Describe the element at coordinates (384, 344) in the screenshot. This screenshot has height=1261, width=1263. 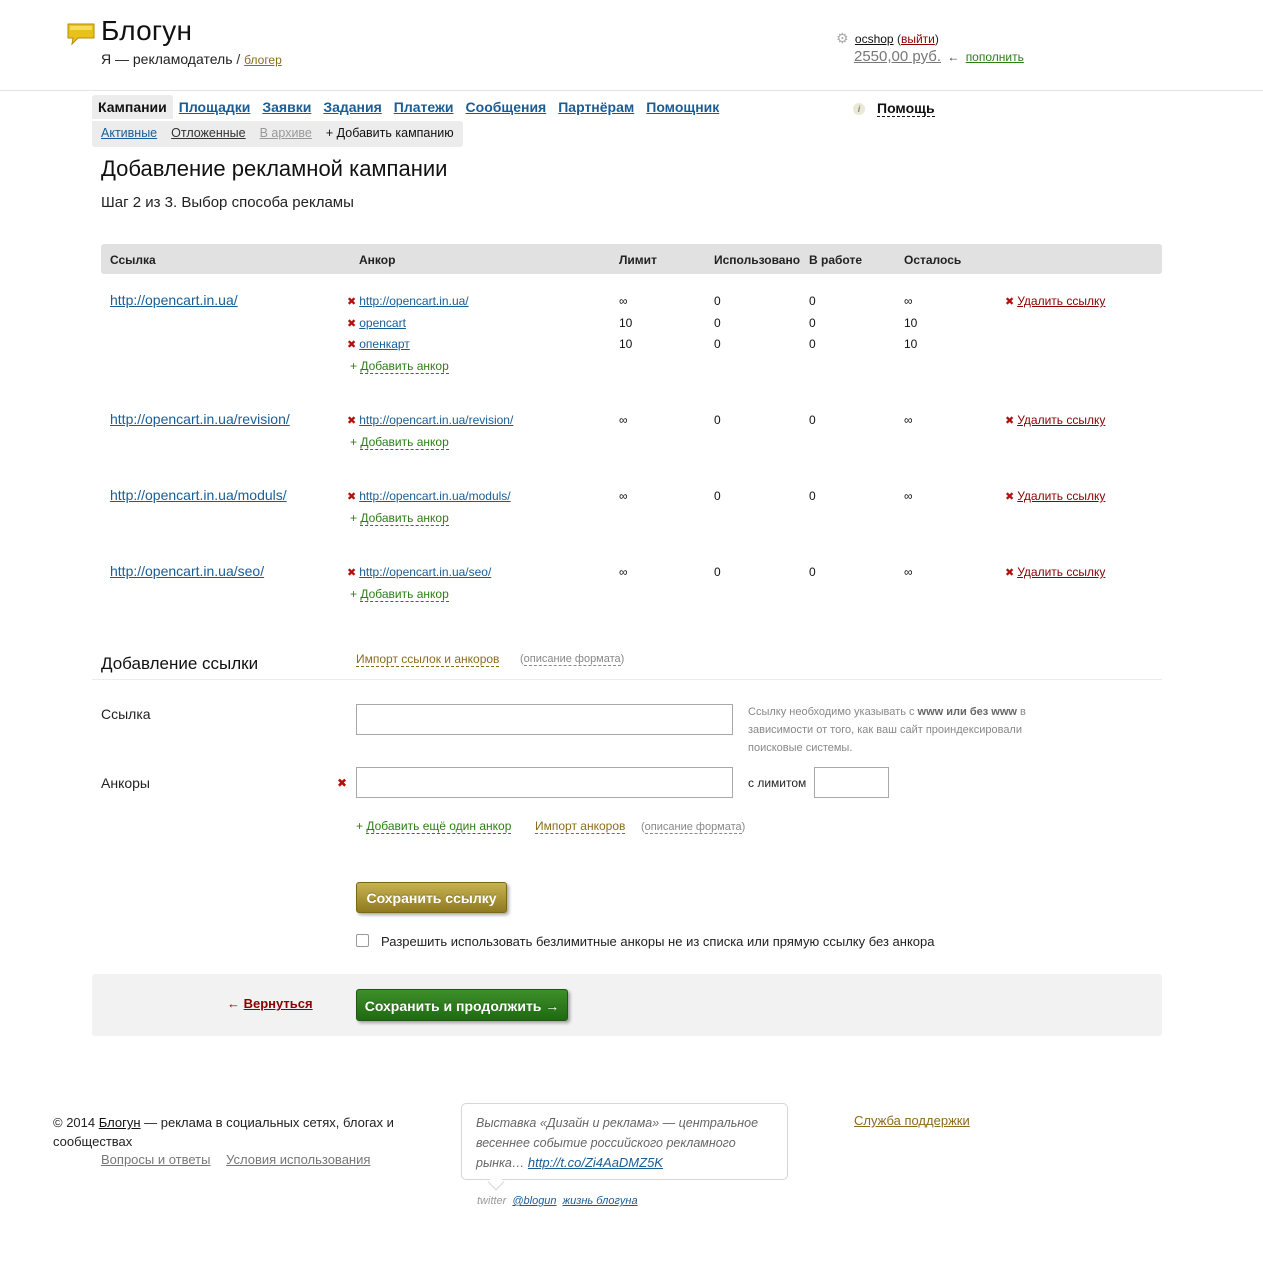
I see `anchor-link: опенкарт` at that location.